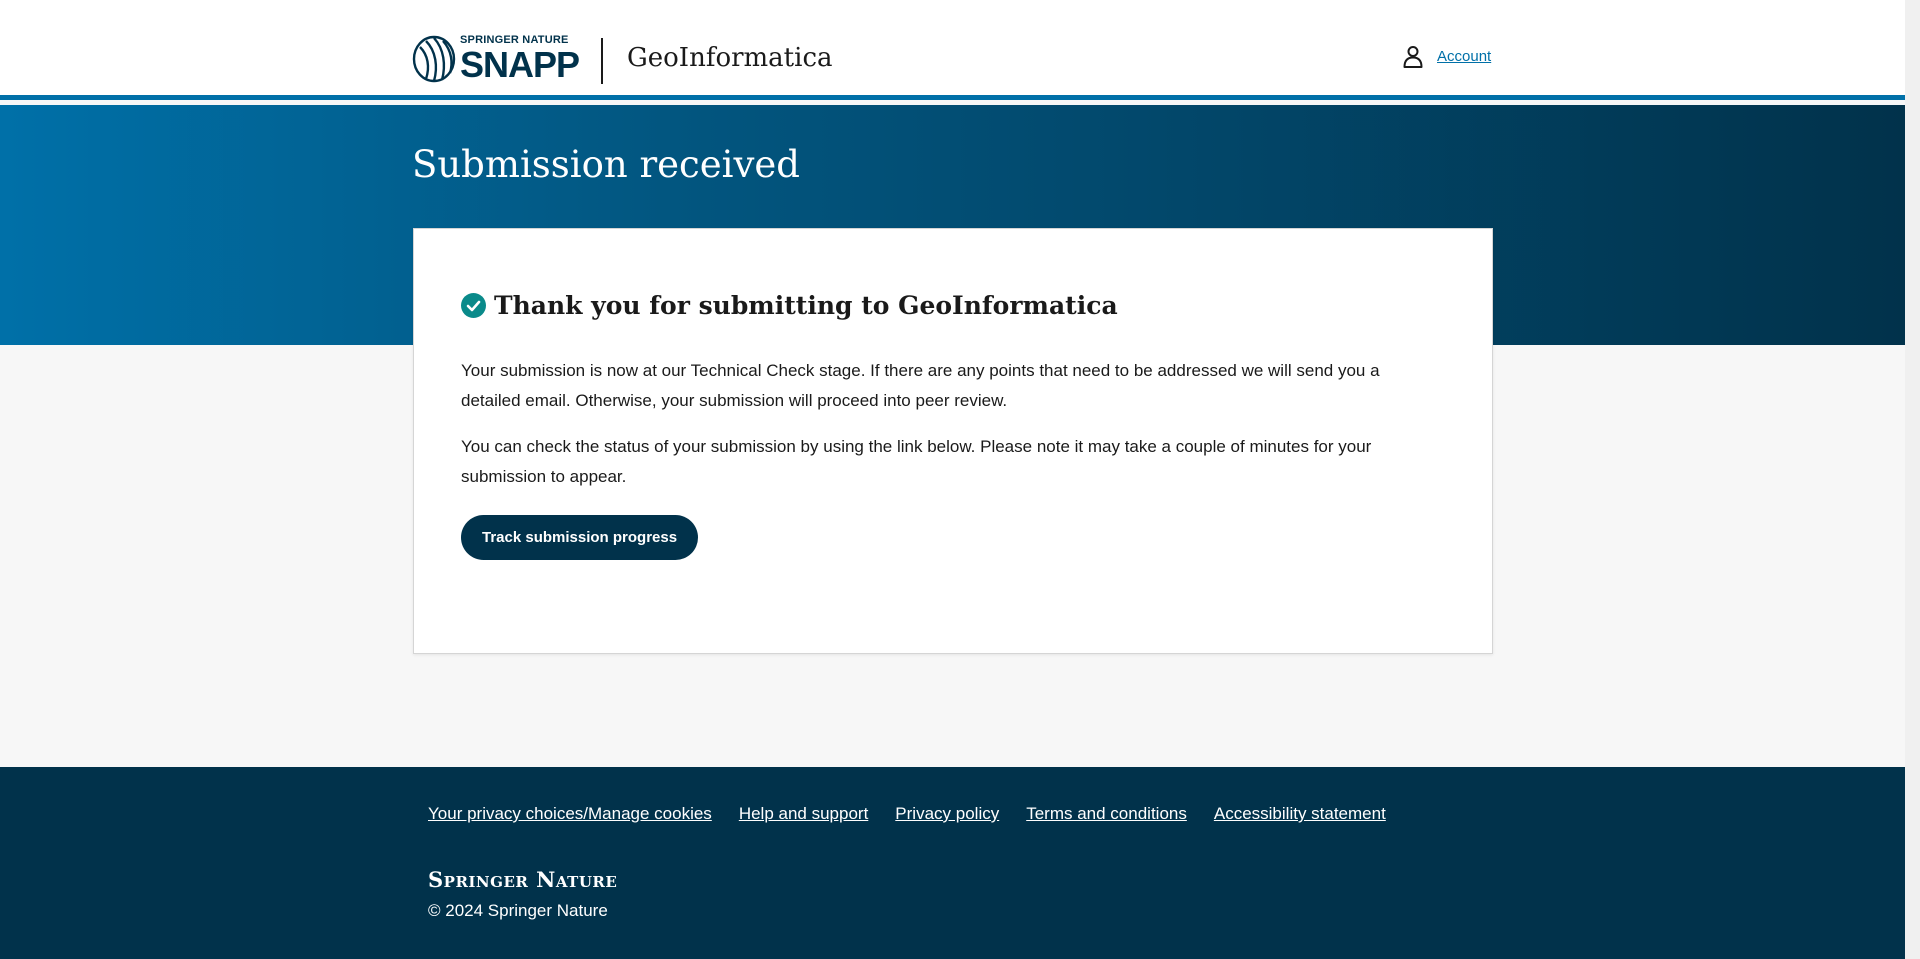 Image resolution: width=1920 pixels, height=959 pixels. I want to click on copyright-text: © 2024 Springer Nature, so click(518, 910).